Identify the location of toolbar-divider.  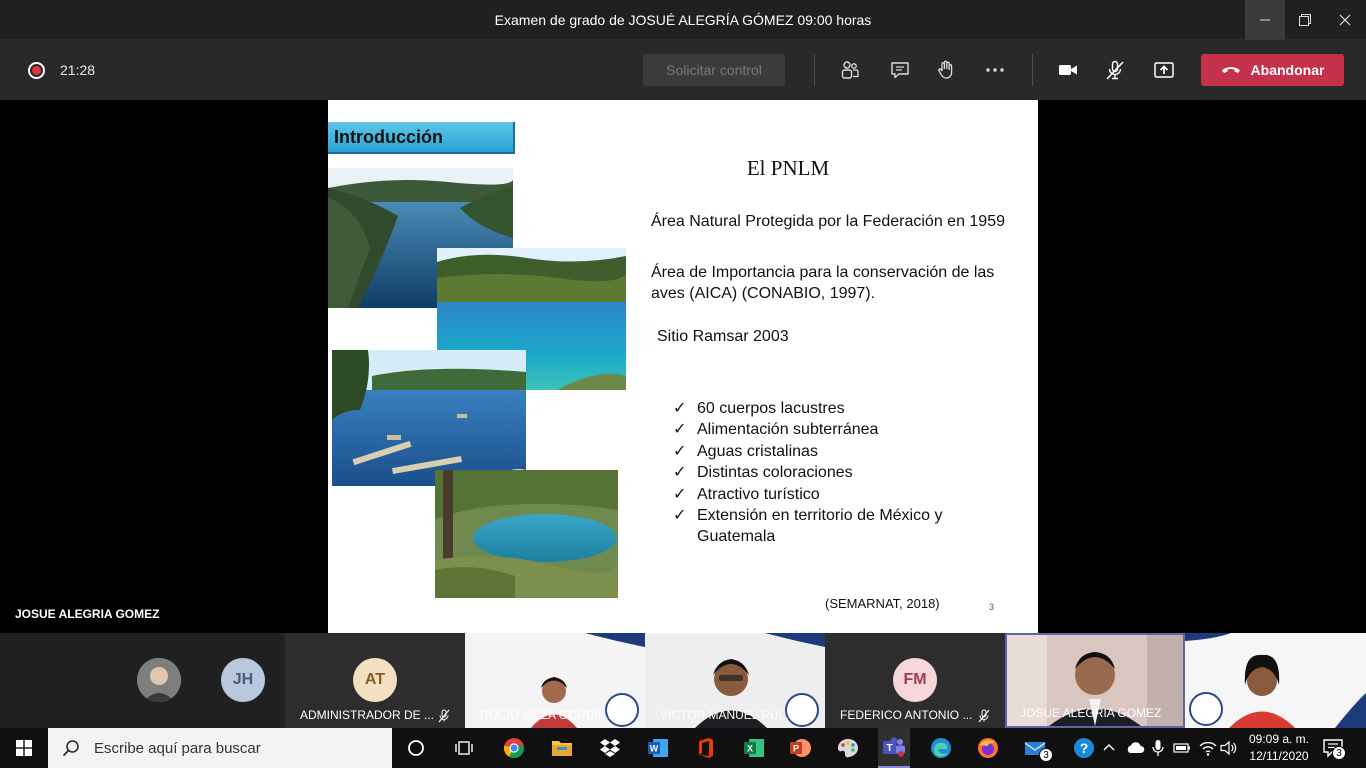
(814, 70).